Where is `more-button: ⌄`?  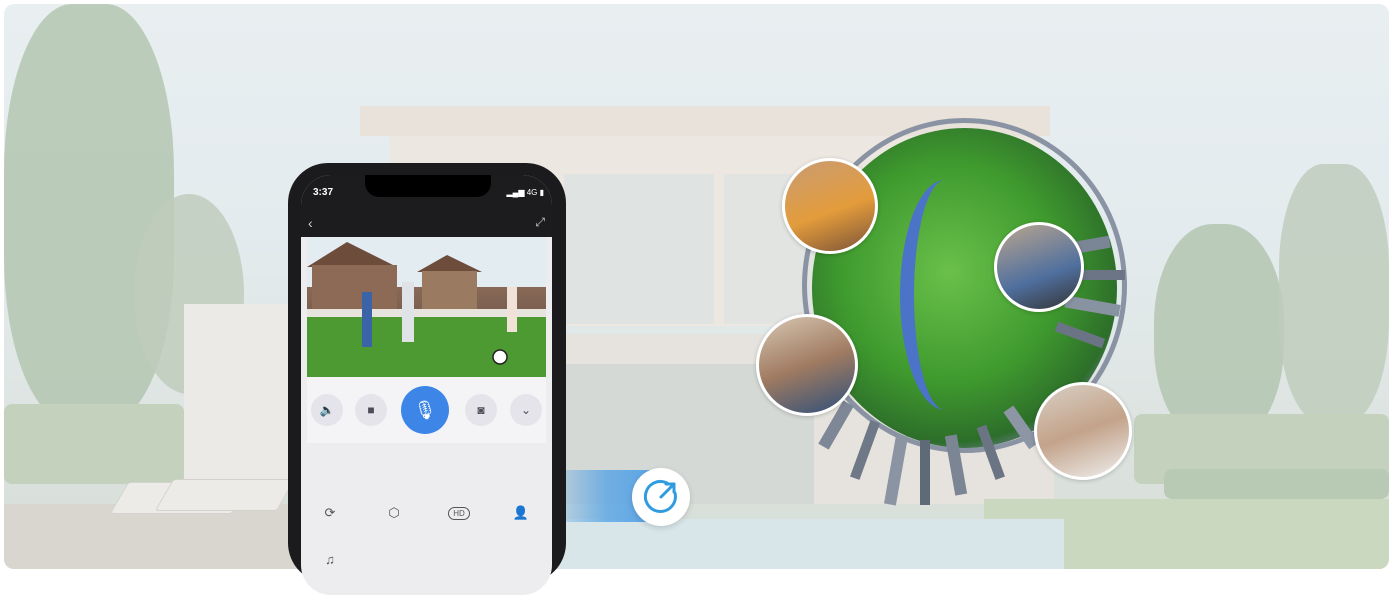
more-button: ⌄ is located at coordinates (526, 410).